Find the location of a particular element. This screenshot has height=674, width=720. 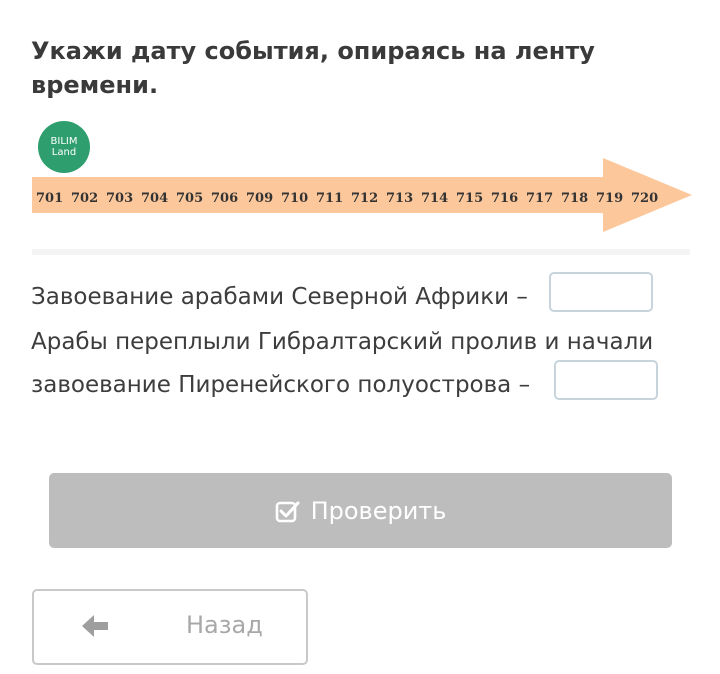

checkbox-icon is located at coordinates (288, 511).